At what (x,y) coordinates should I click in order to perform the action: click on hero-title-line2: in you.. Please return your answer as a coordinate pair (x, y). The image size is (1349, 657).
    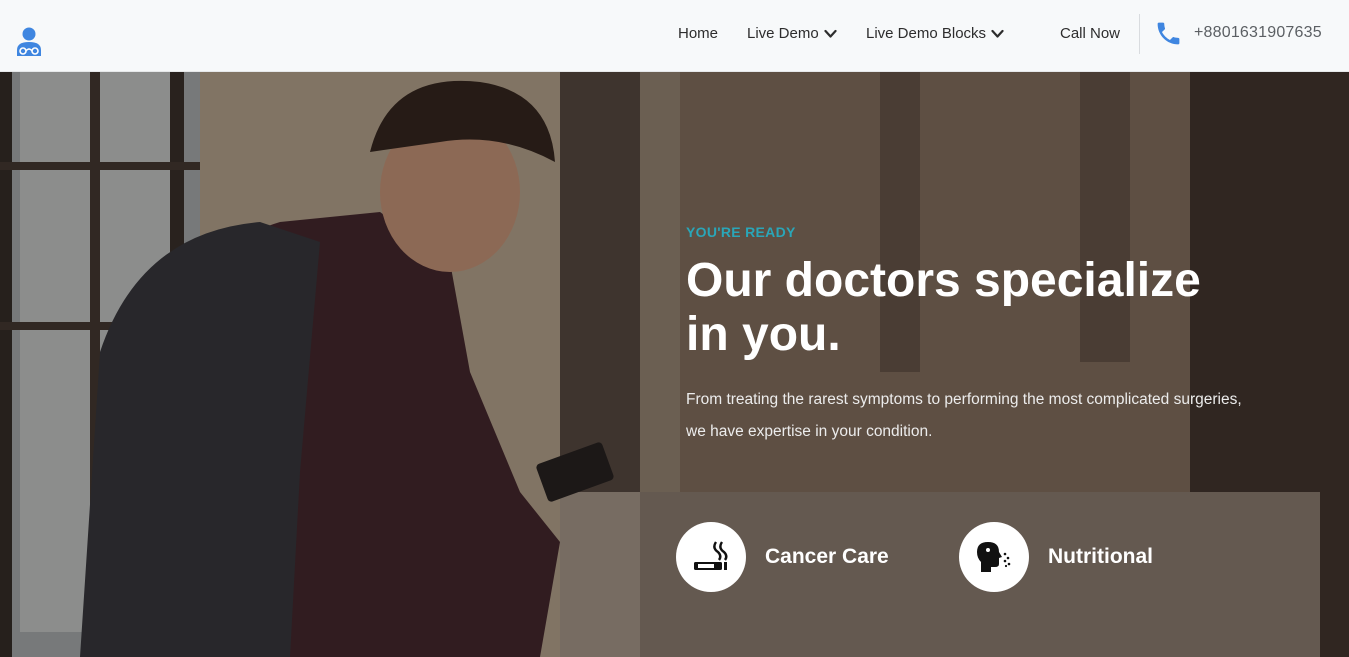
    Looking at the image, I should click on (763, 334).